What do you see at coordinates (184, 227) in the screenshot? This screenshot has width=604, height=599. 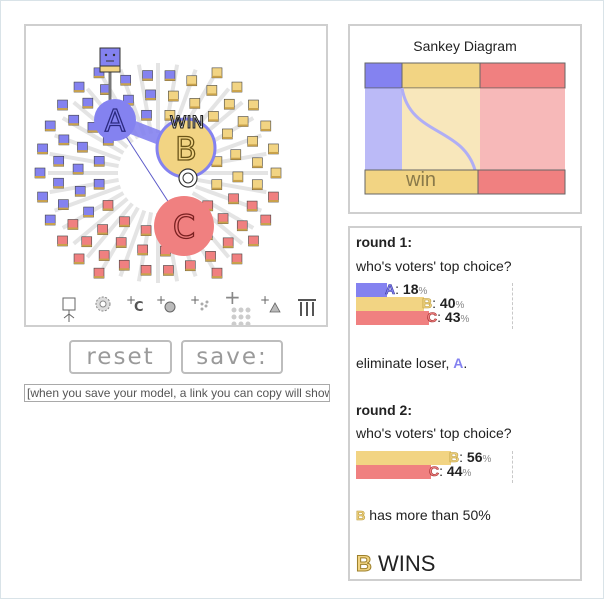 I see `candidate-c-label: C` at bounding box center [184, 227].